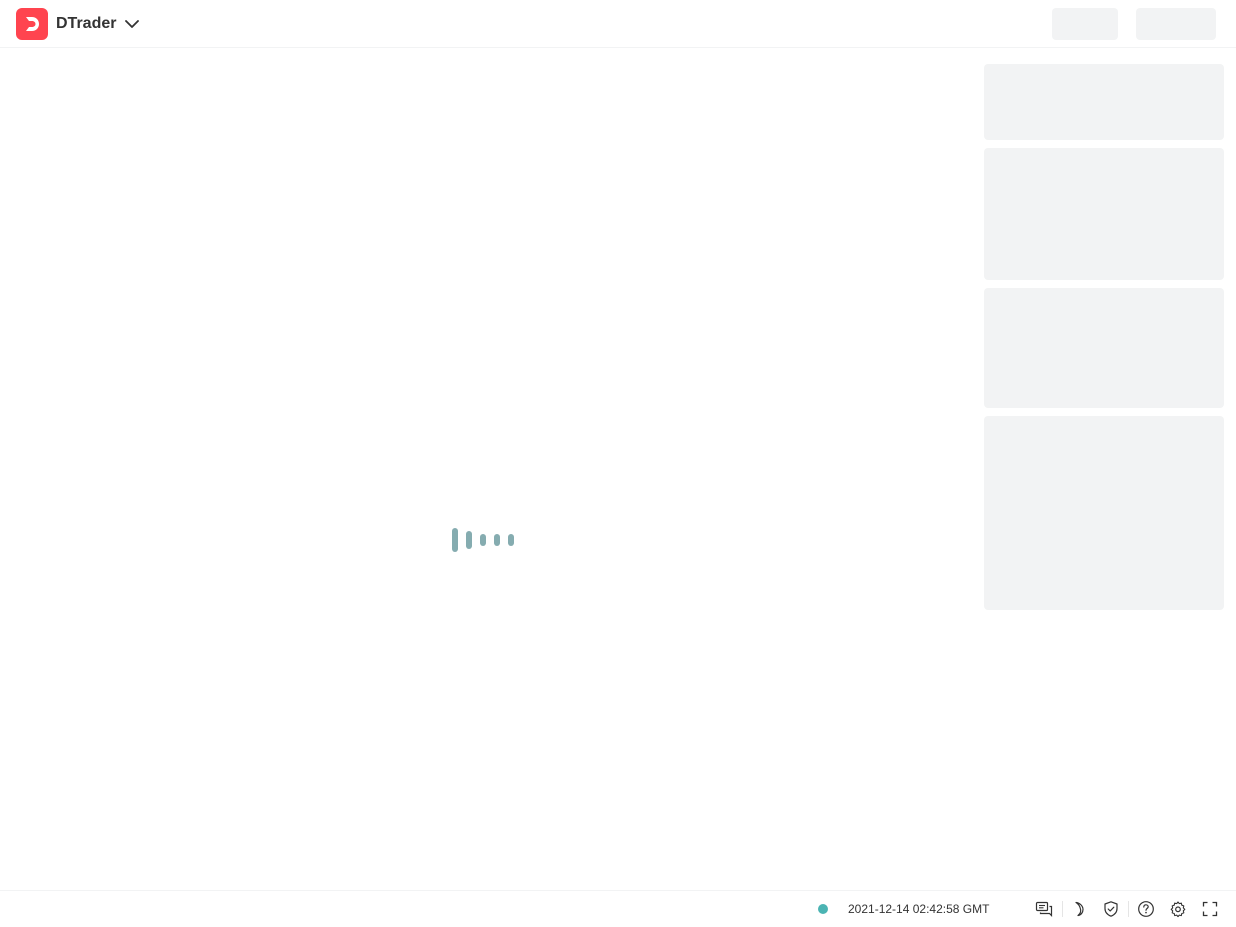  Describe the element at coordinates (485, 540) in the screenshot. I see `loading-bars-icon` at that location.